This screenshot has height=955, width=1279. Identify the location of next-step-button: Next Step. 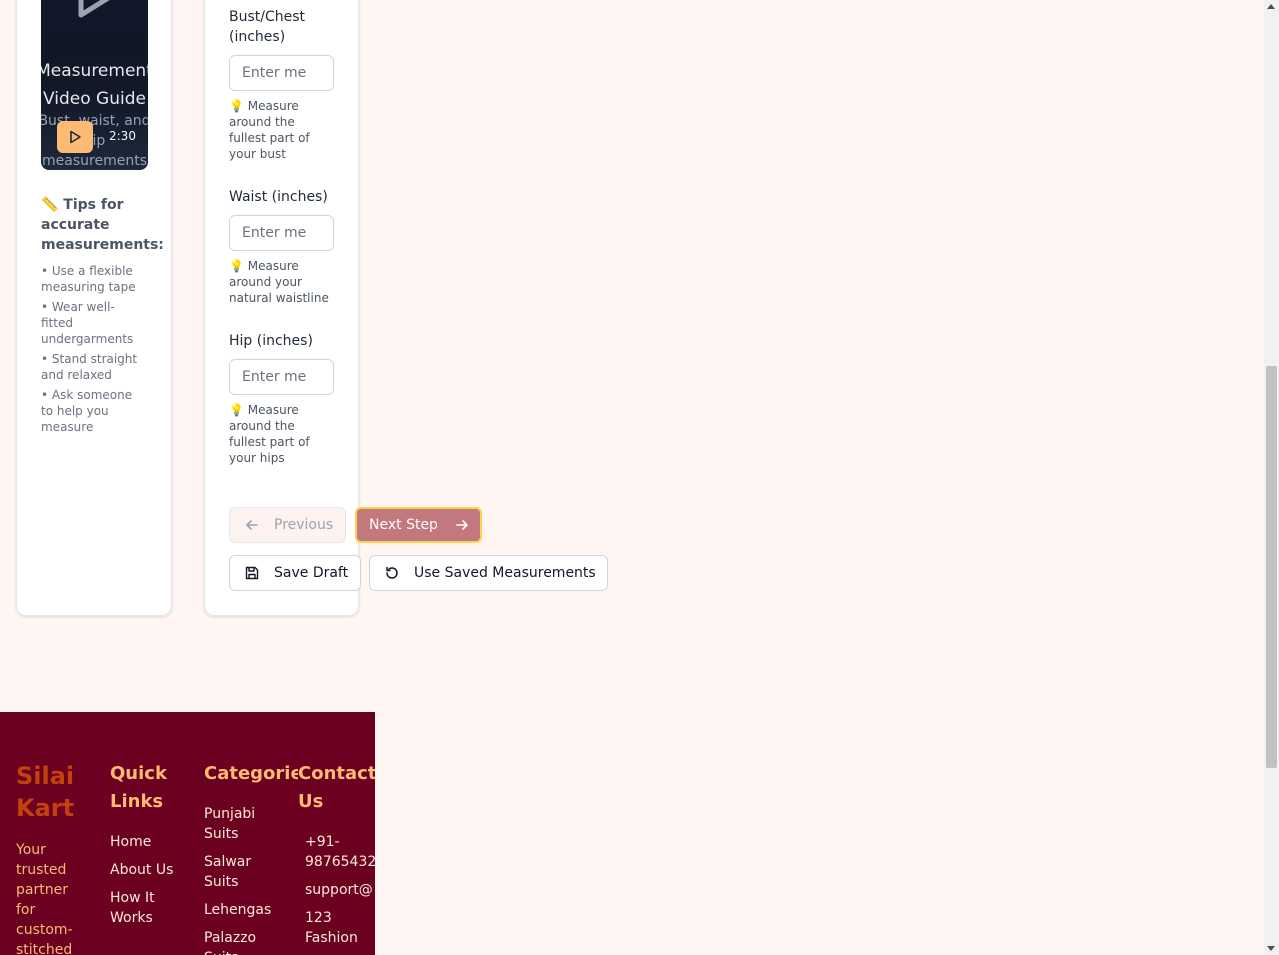
(418, 525).